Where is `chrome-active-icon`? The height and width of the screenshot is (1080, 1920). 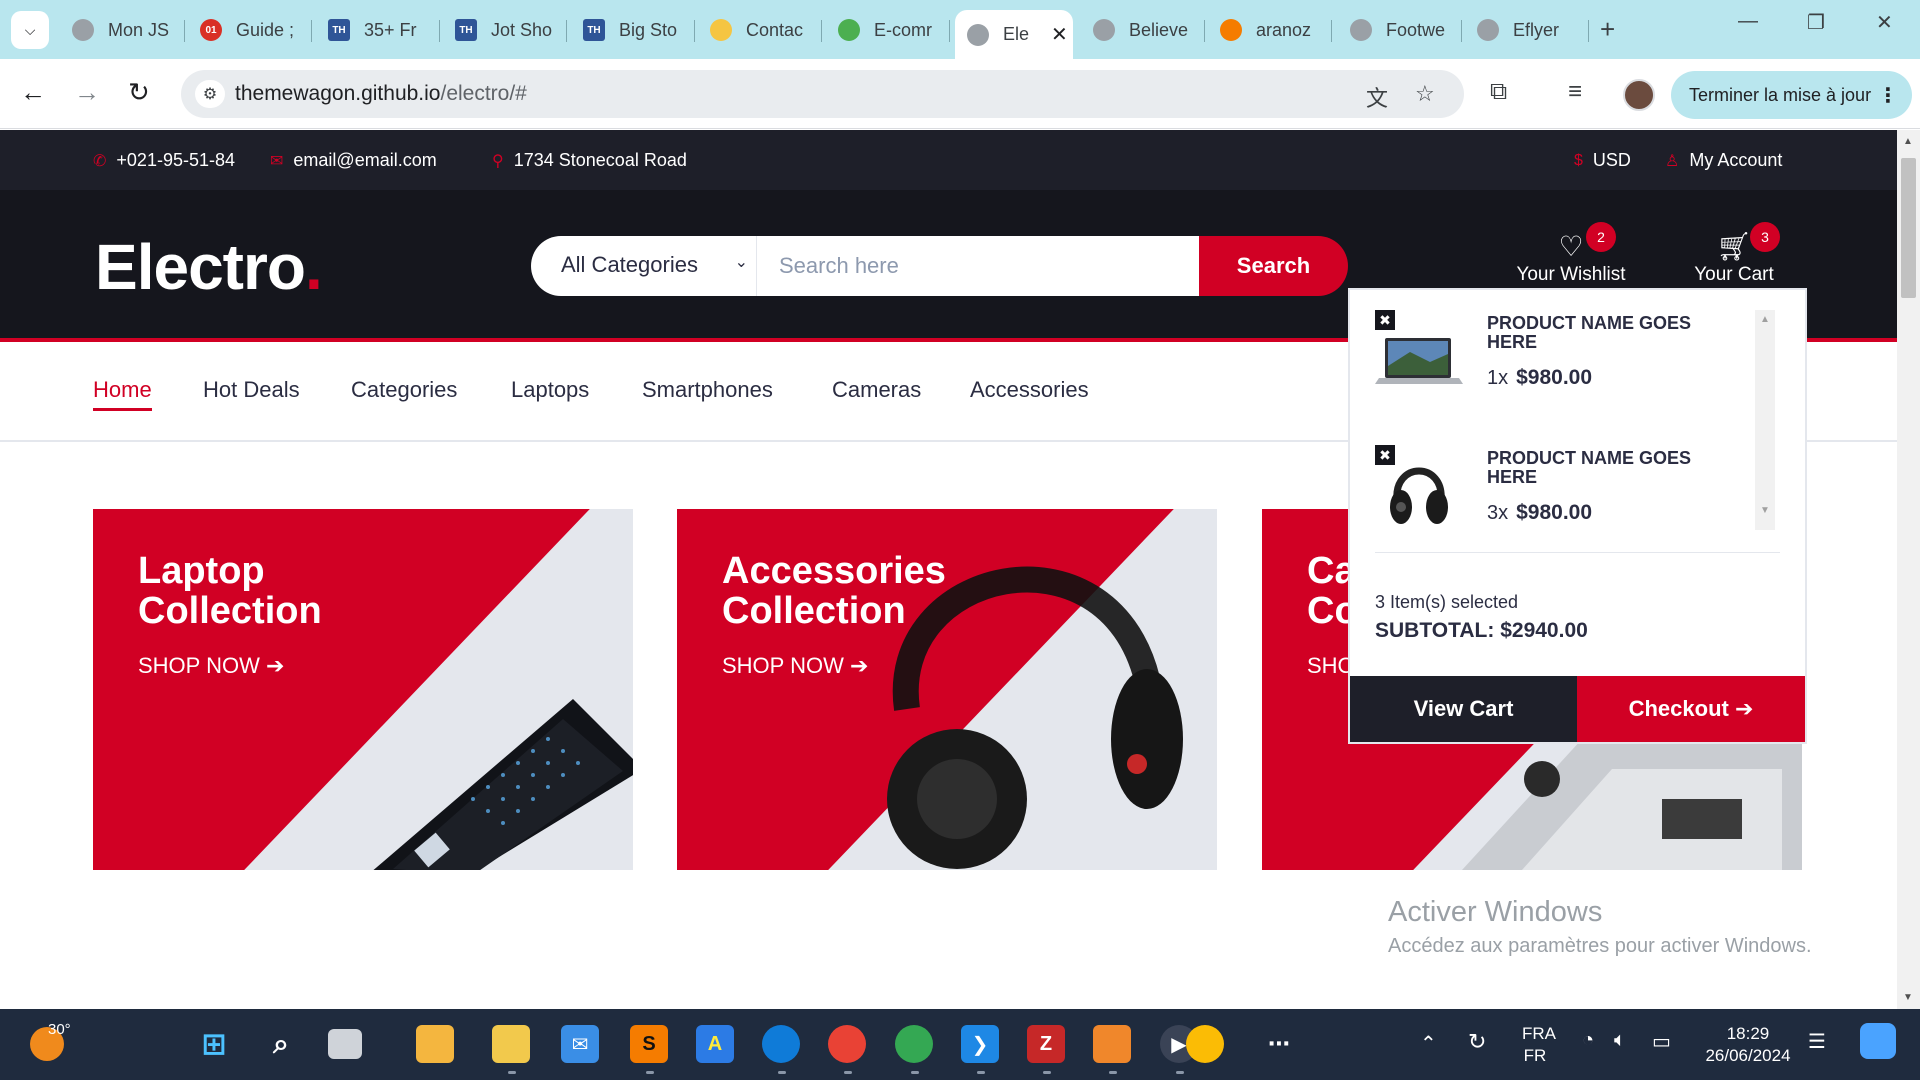
chrome-active-icon is located at coordinates (1205, 1044).